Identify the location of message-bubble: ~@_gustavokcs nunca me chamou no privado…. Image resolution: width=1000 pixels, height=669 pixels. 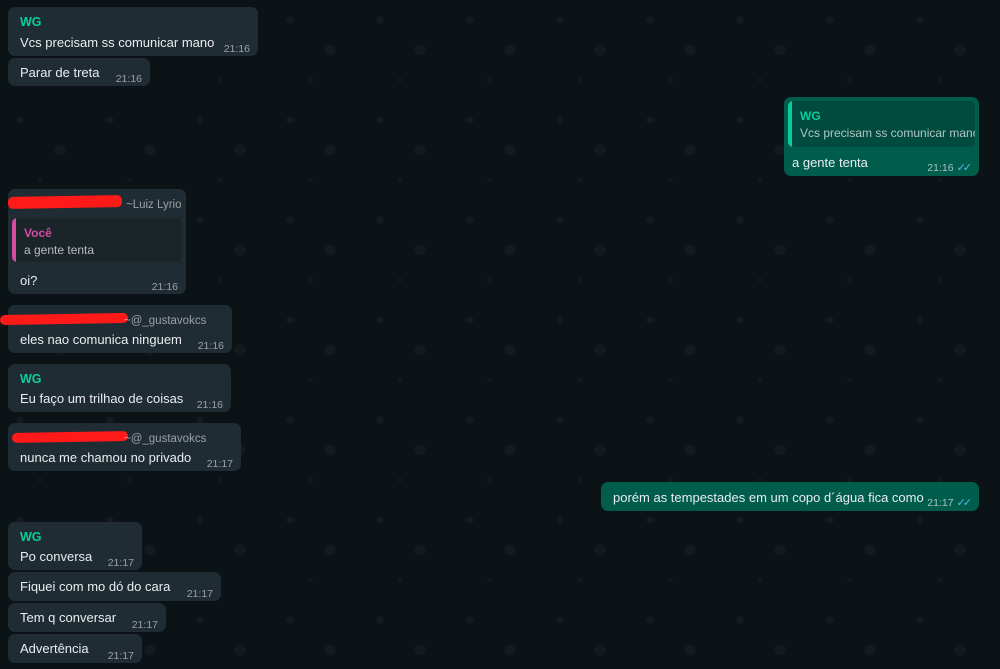
(124, 447).